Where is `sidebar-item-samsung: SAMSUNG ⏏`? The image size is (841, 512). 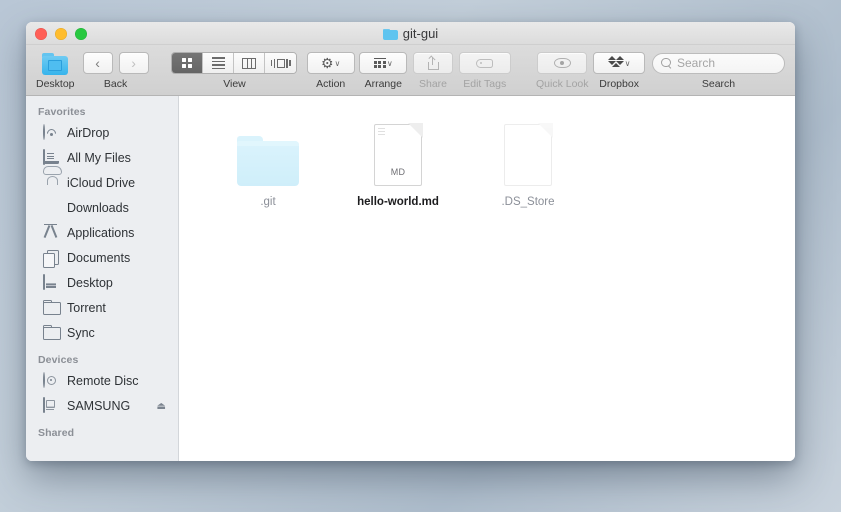
sidebar-item-samsung: SAMSUNG ⏏ is located at coordinates (102, 406).